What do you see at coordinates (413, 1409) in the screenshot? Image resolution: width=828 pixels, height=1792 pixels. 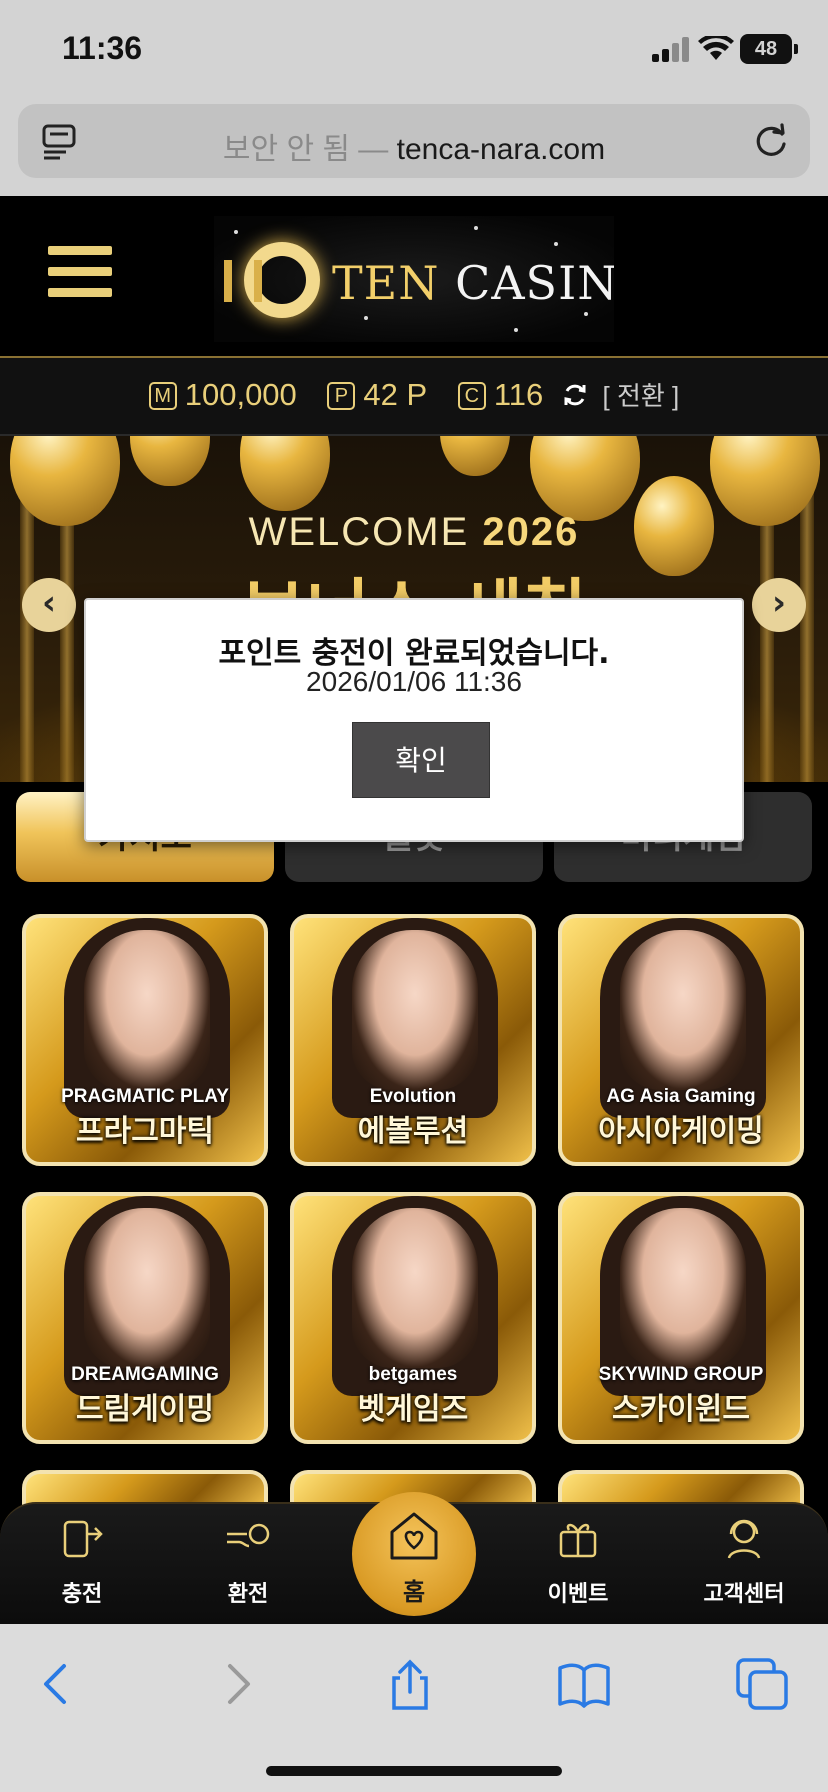 I see `game-name: 벳게임즈` at bounding box center [413, 1409].